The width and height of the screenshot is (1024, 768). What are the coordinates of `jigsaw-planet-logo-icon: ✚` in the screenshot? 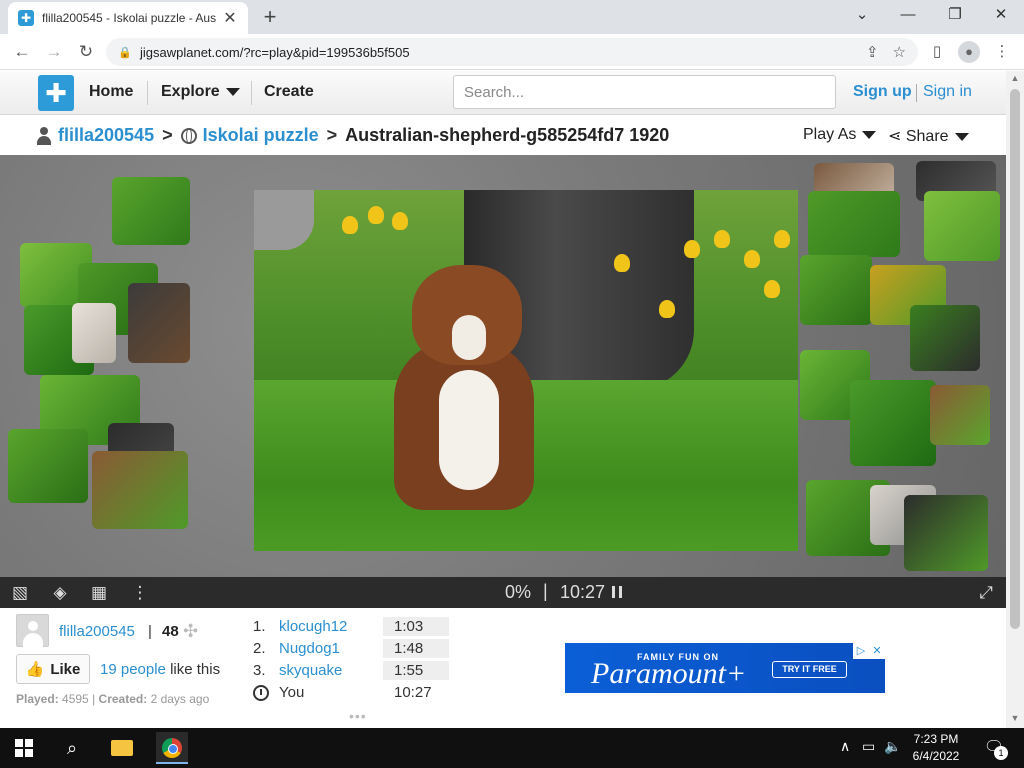 It's located at (56, 93).